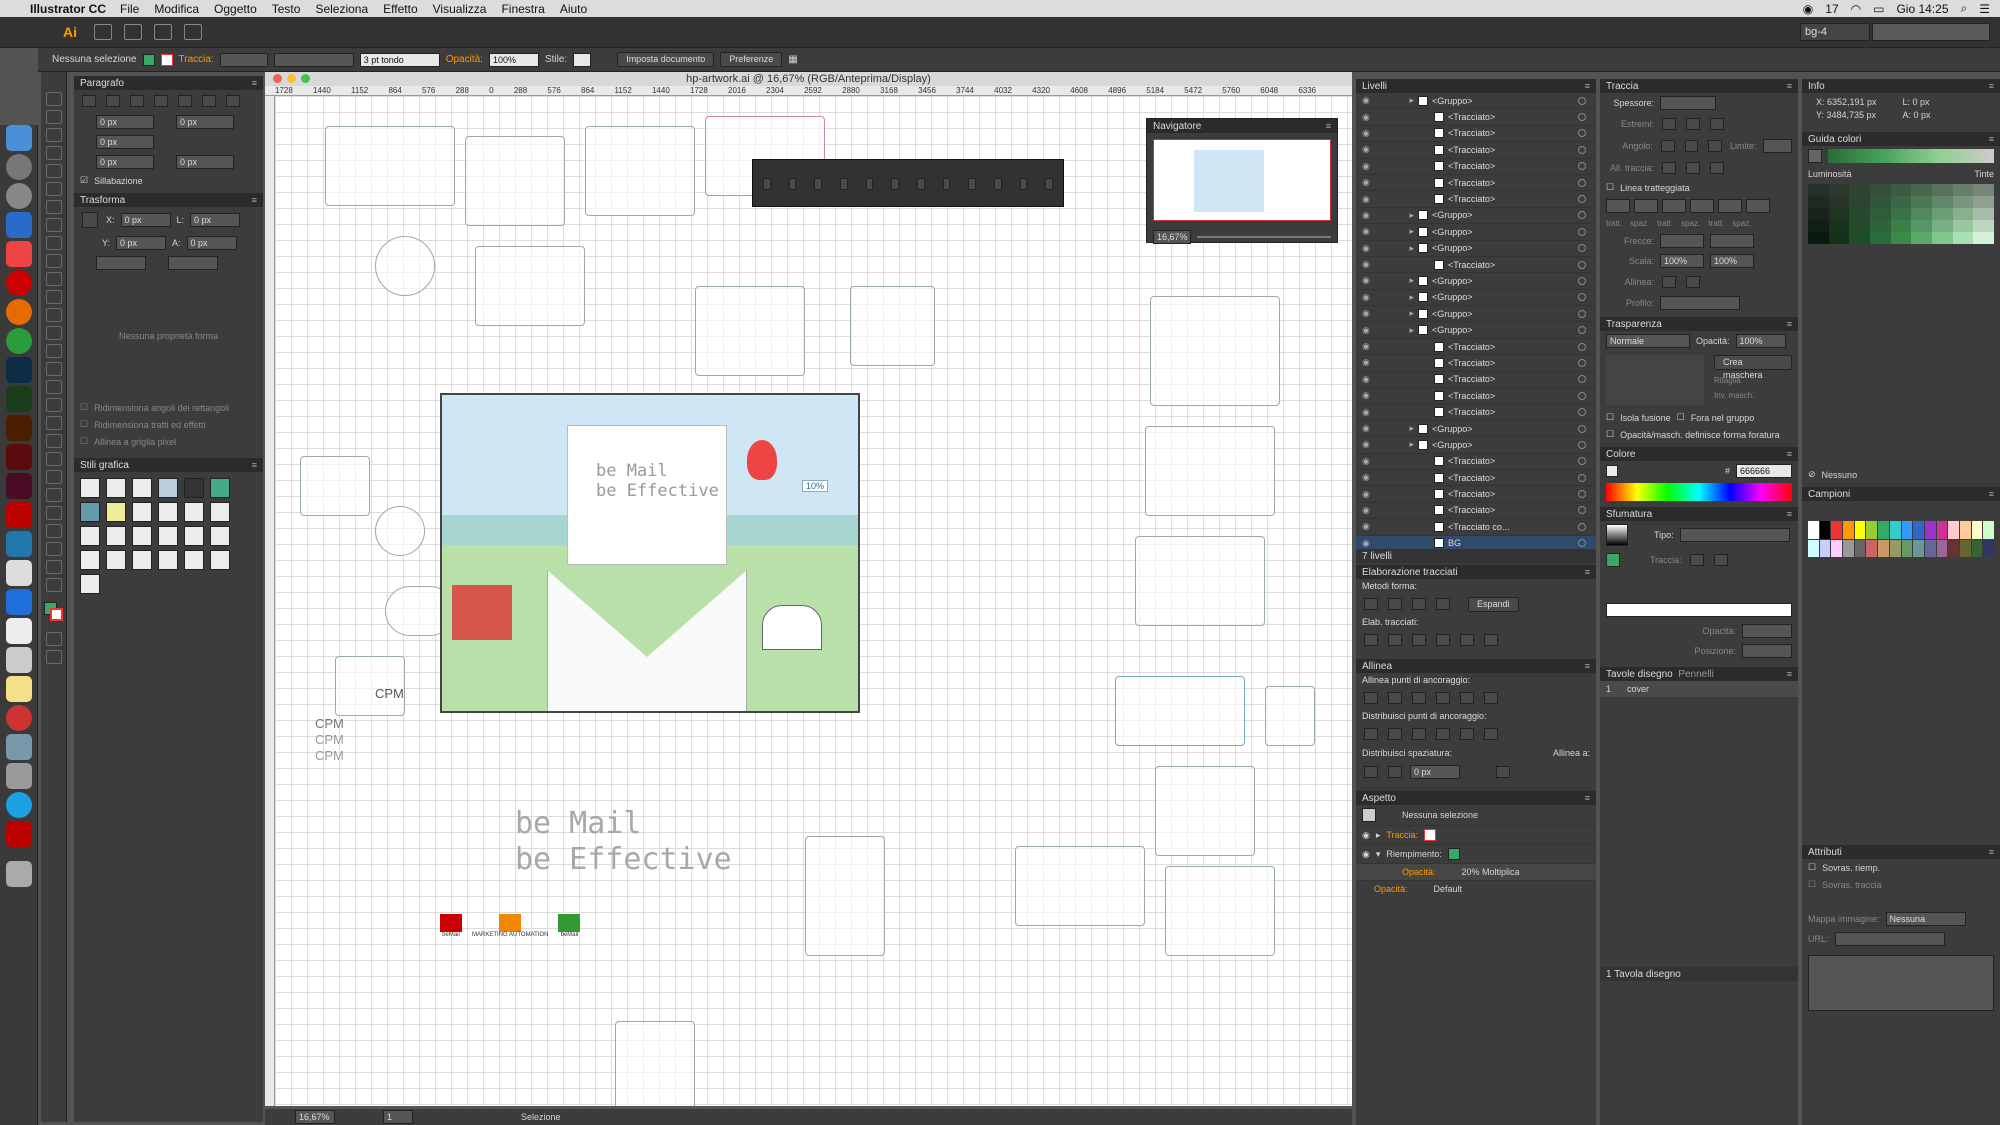 Image resolution: width=2000 pixels, height=1125 pixels. Describe the element at coordinates (19, 689) in the screenshot. I see `notes-icon` at that location.